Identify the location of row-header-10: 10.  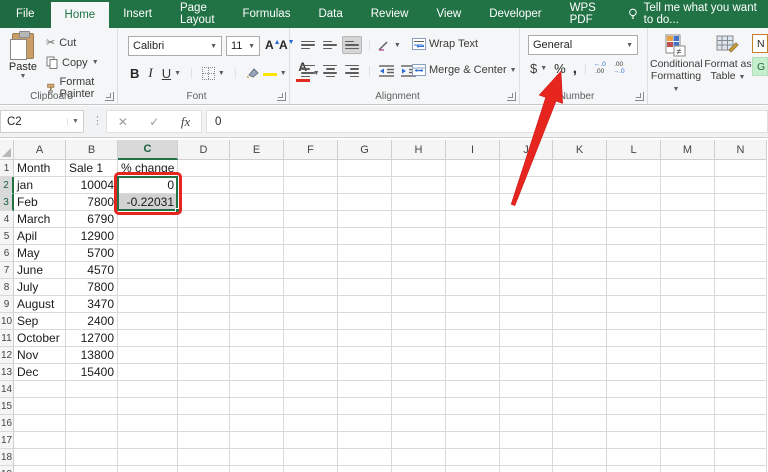
(7, 321).